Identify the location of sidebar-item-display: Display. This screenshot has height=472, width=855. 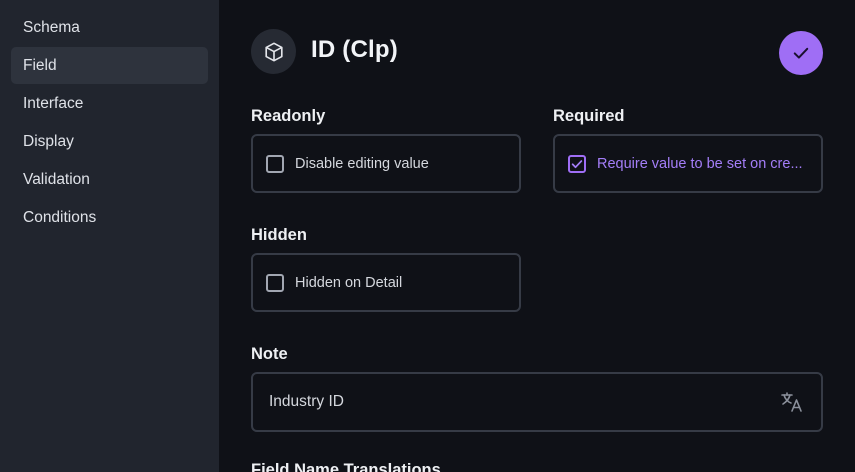
(109, 141).